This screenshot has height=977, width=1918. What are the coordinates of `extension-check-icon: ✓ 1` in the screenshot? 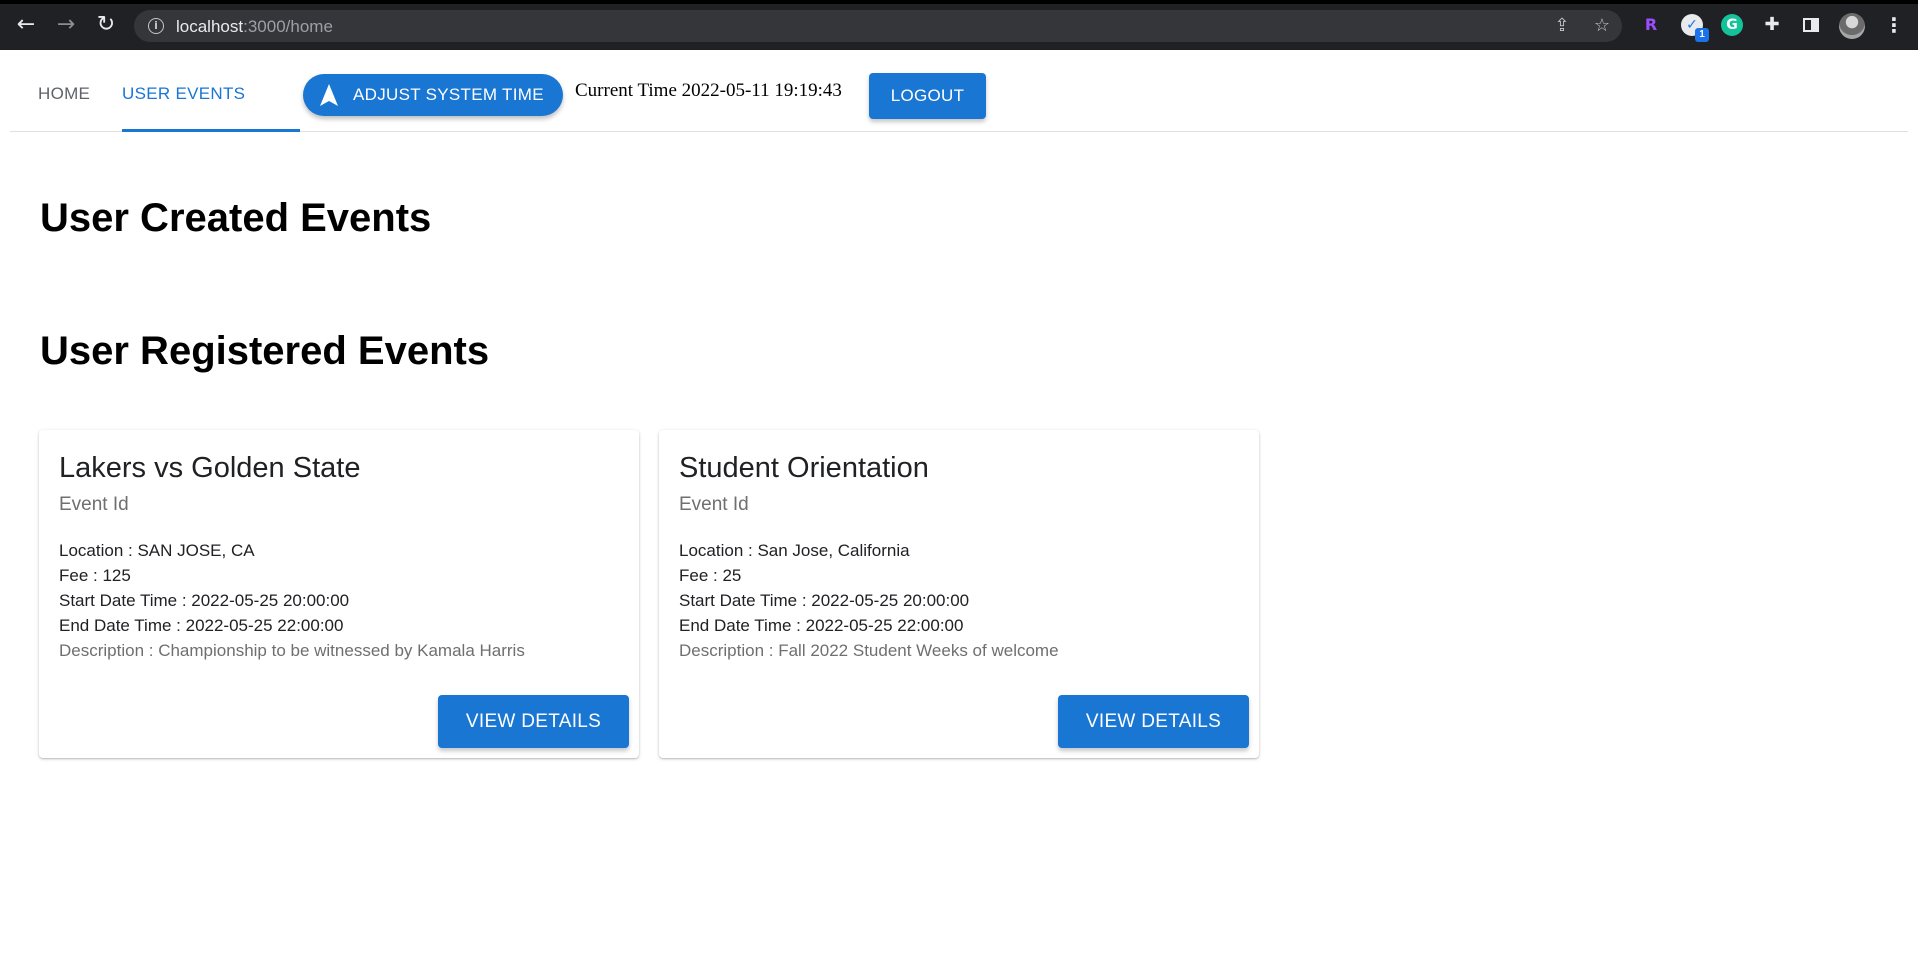 It's located at (1695, 28).